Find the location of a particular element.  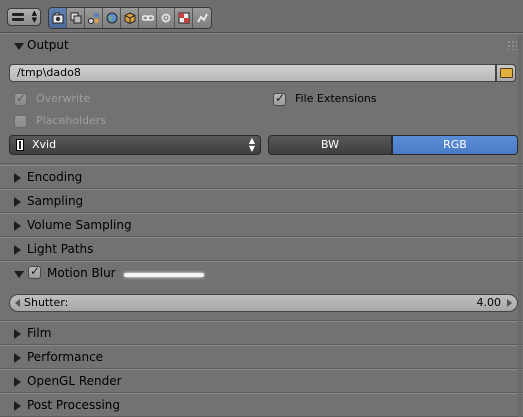

tab-render-layers is located at coordinates (76, 18).